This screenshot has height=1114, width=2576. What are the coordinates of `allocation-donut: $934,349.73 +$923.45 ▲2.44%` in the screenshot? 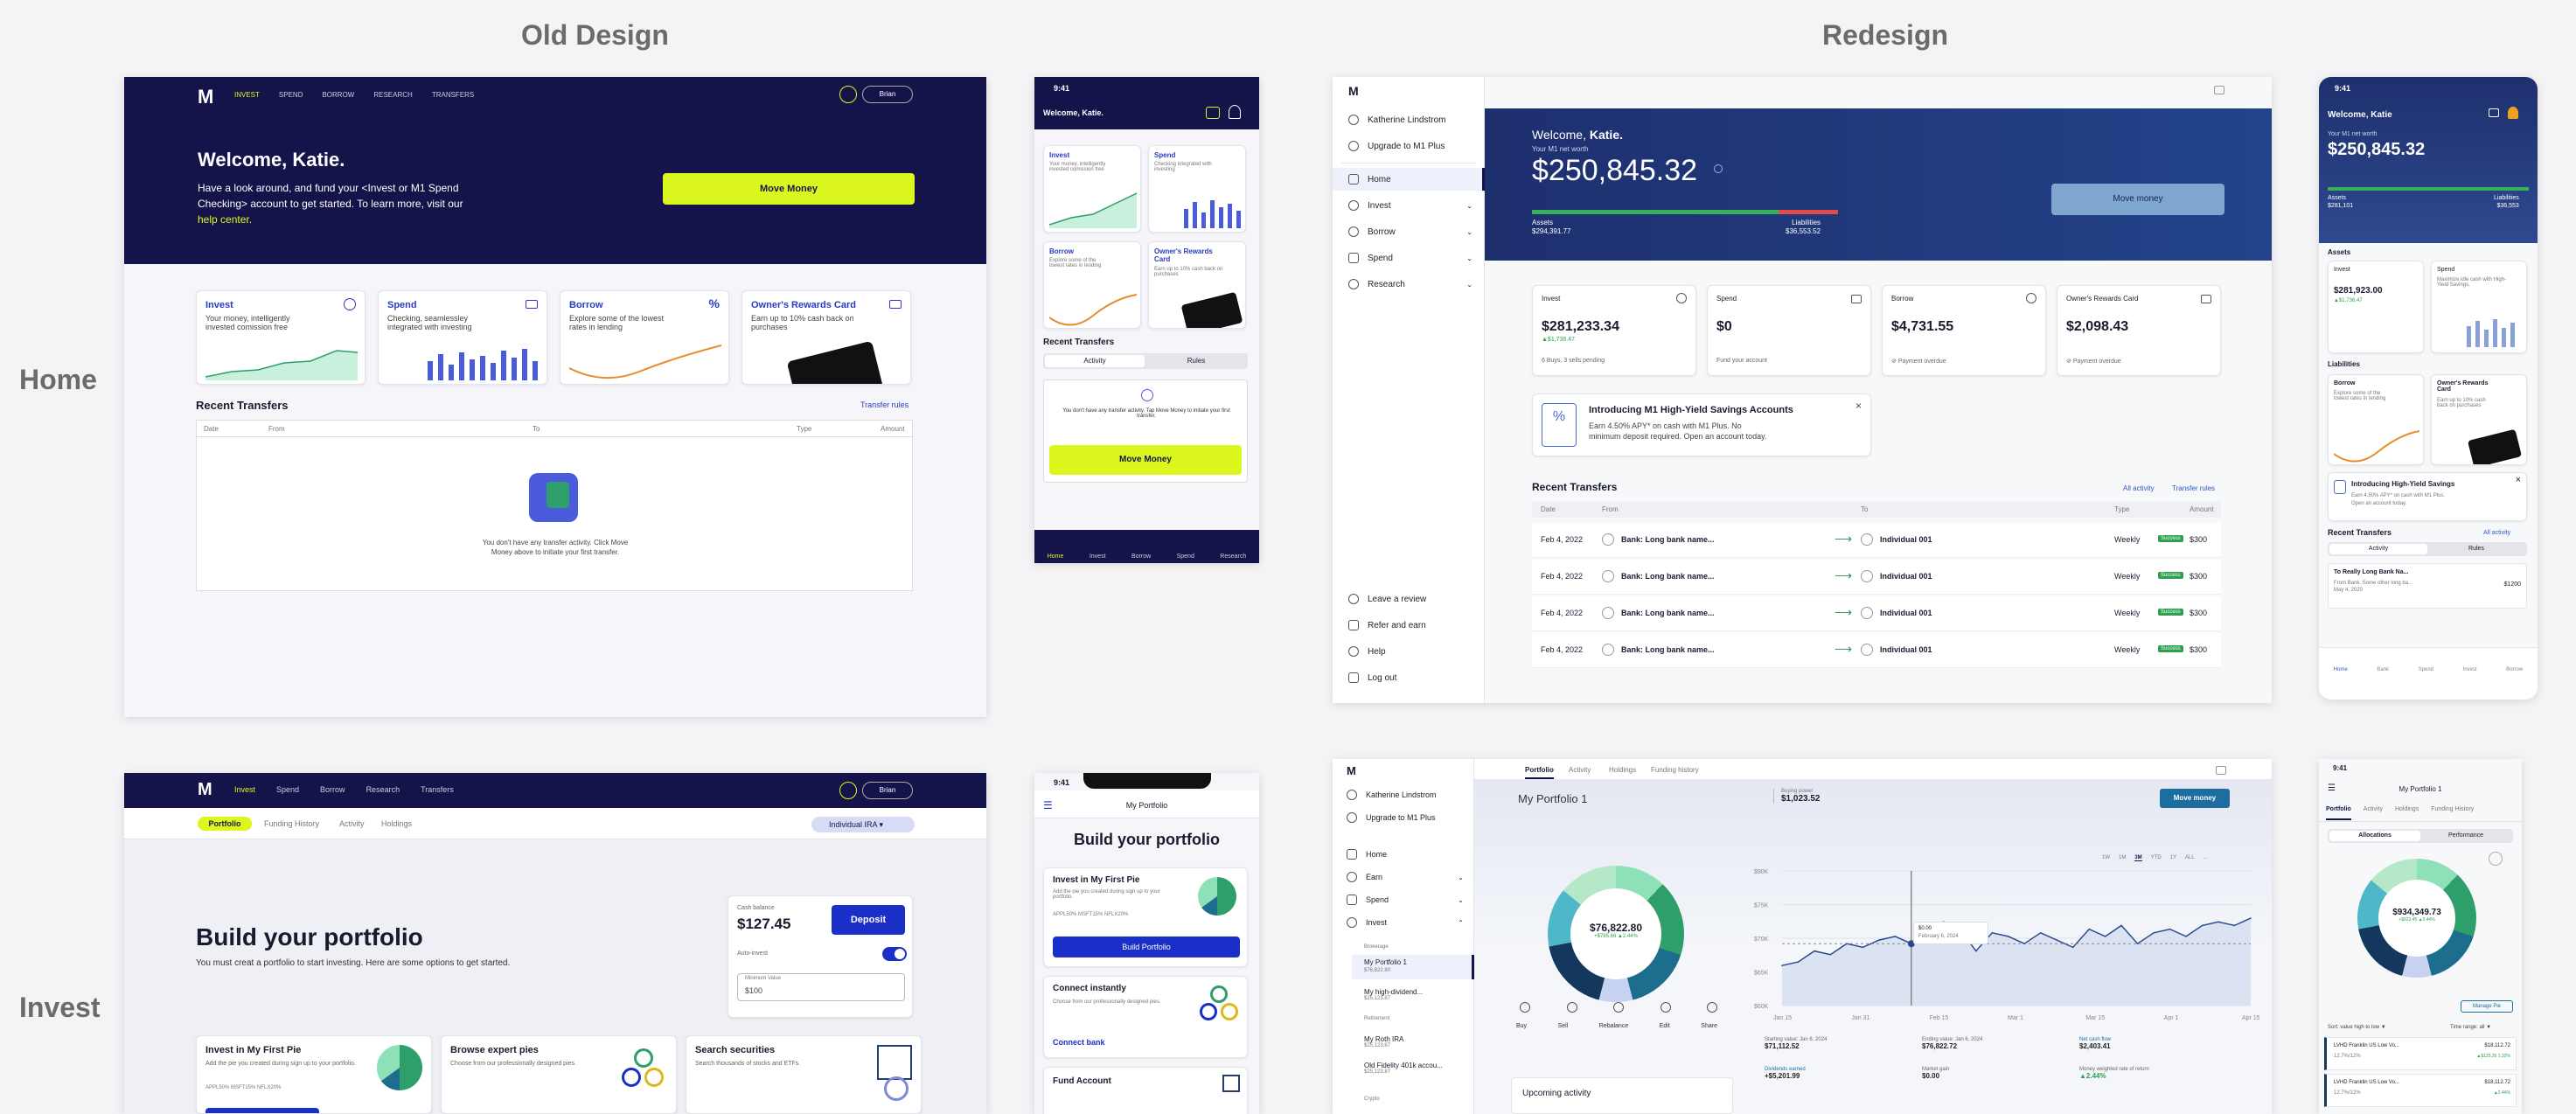 It's located at (2416, 918).